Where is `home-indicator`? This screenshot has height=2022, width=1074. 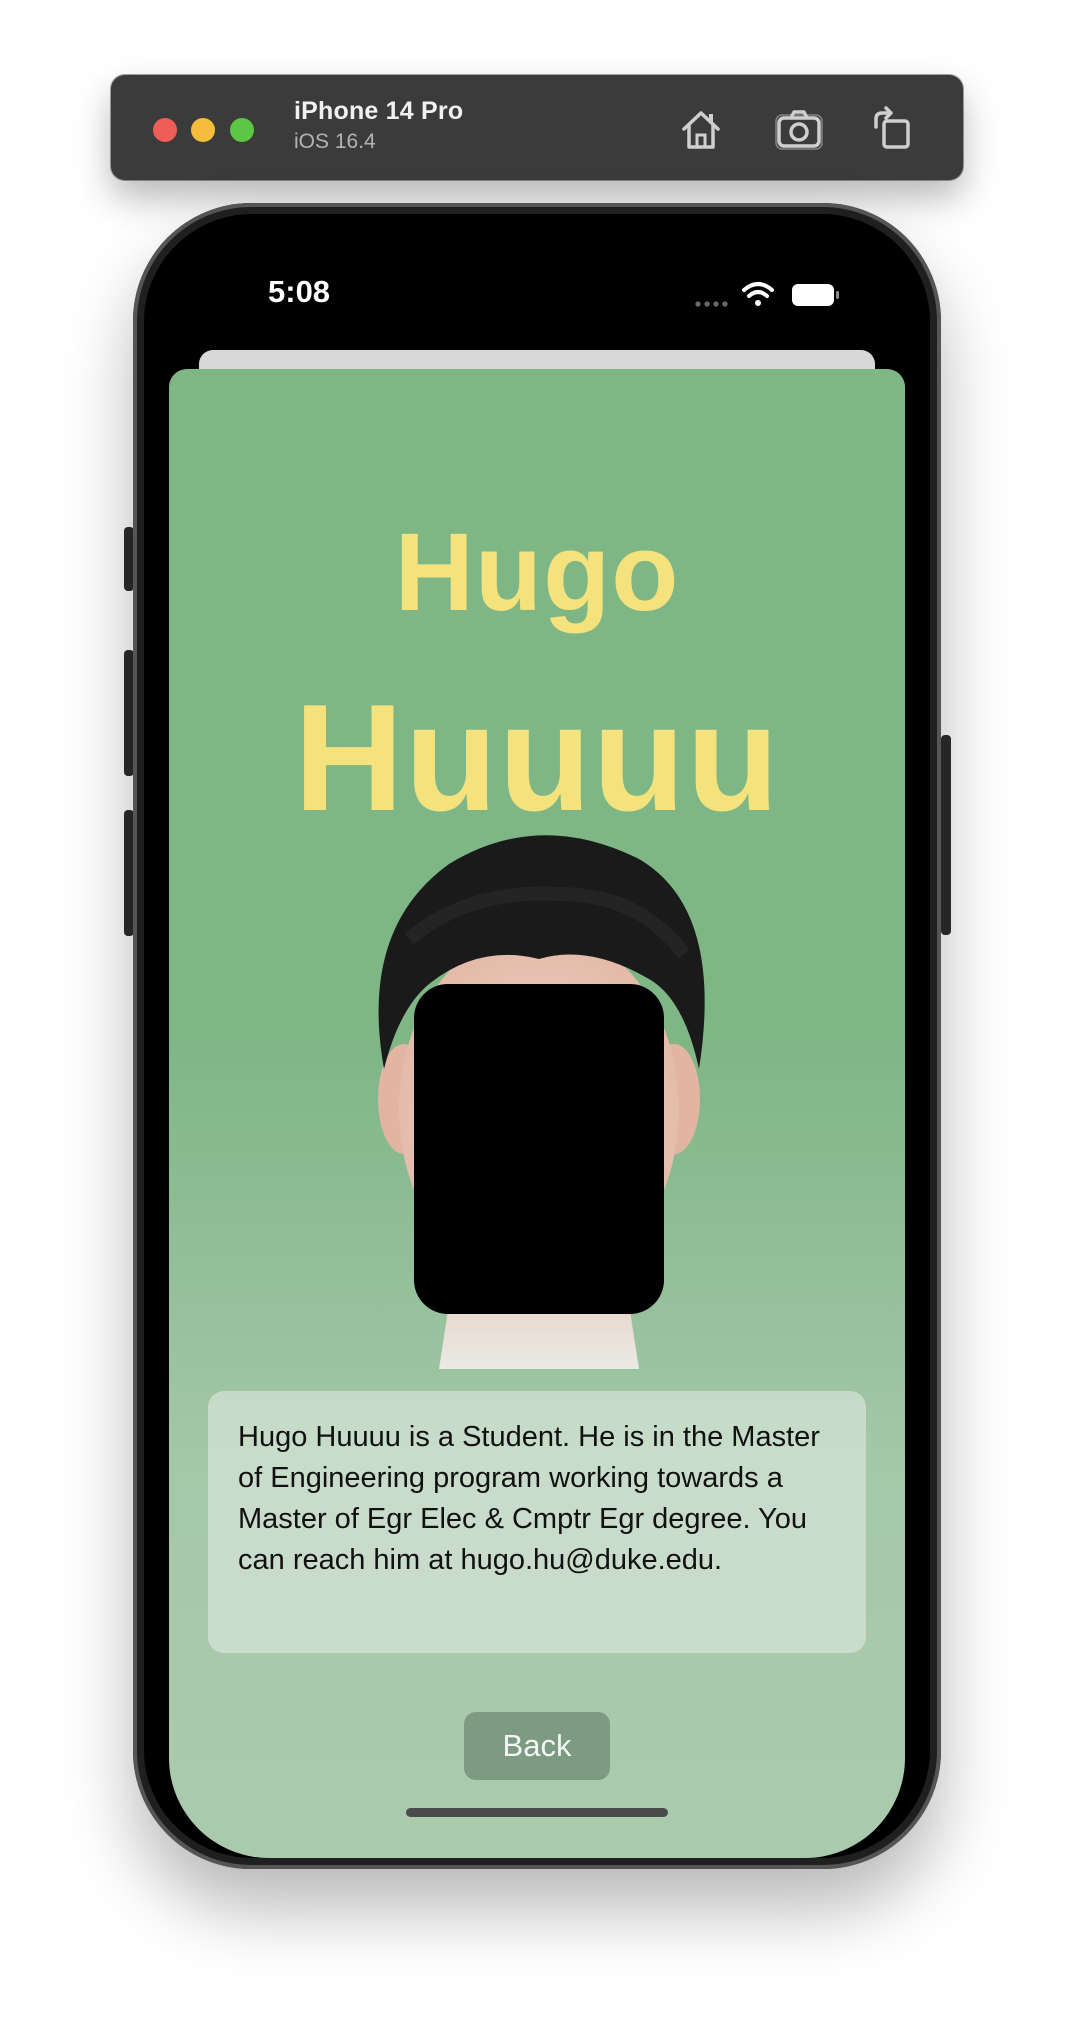 home-indicator is located at coordinates (537, 1812).